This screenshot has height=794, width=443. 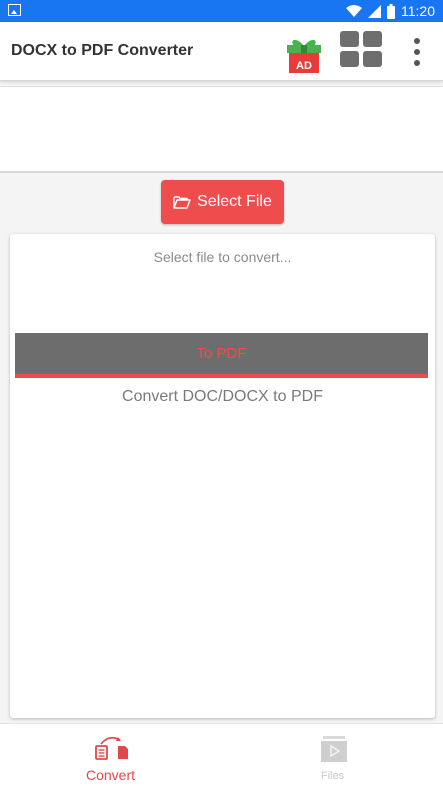 I want to click on to-pdf-button: To PDF, so click(x=221, y=355).